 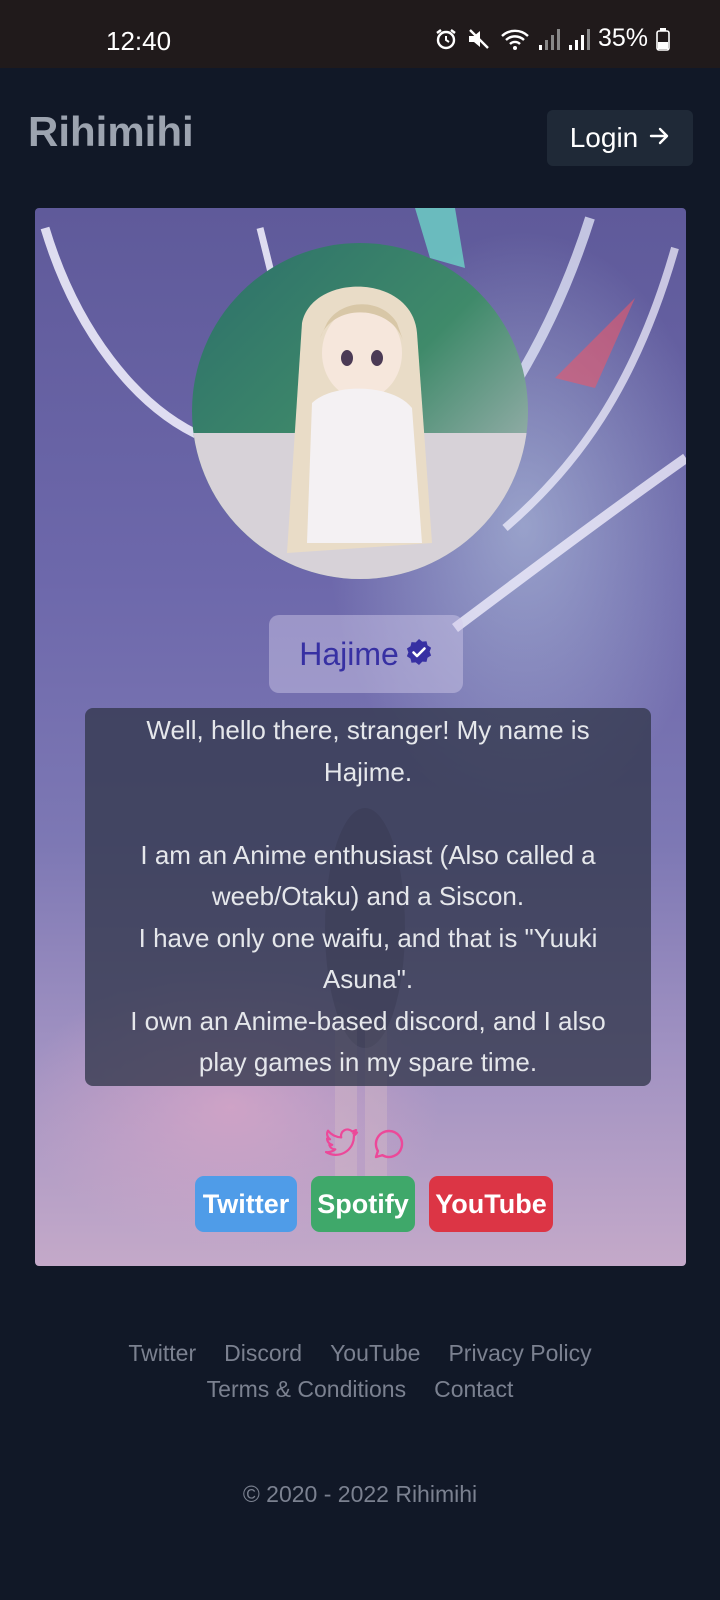 What do you see at coordinates (663, 39) in the screenshot?
I see `battery-icon` at bounding box center [663, 39].